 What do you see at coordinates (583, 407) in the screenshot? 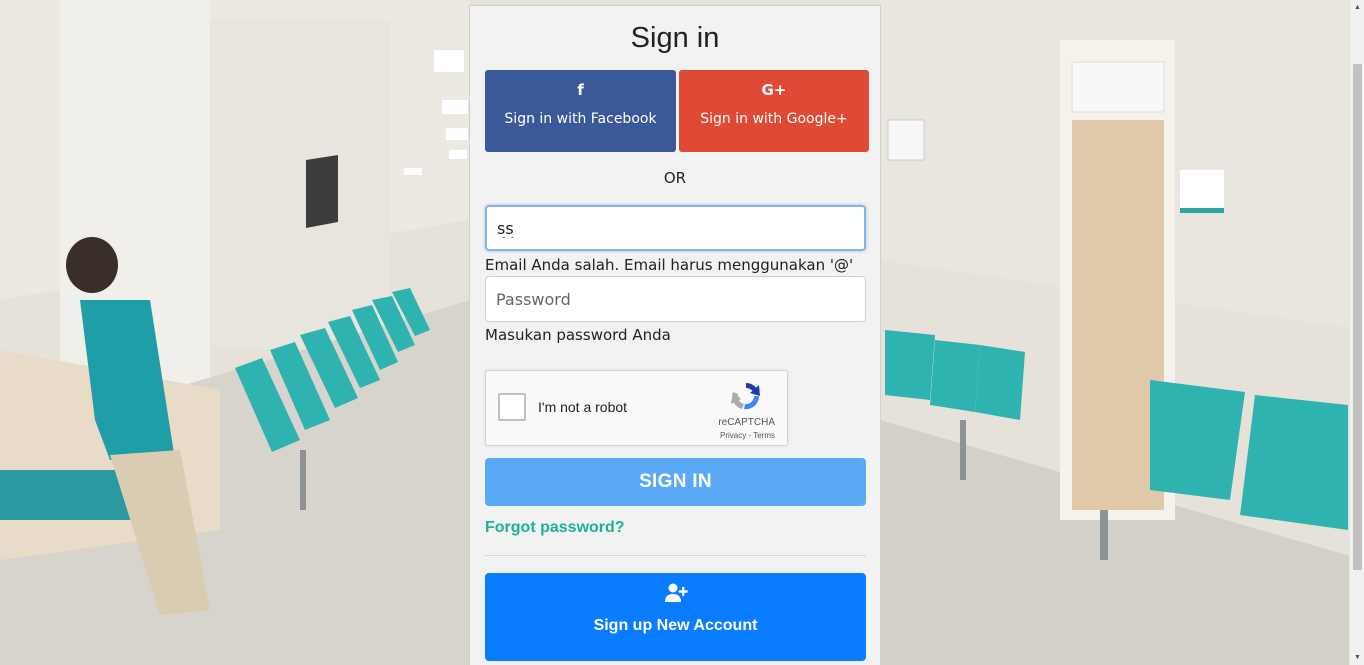
I see `recaptcha-label: I'm not a robot` at bounding box center [583, 407].